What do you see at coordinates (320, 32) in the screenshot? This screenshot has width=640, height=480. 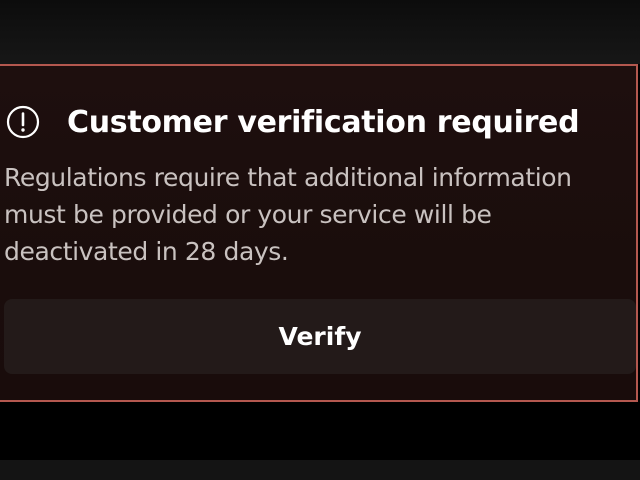 I see `top-strip` at bounding box center [320, 32].